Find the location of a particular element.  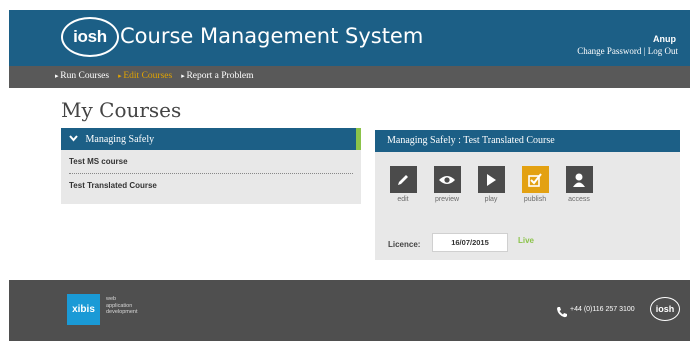

checkbox-icon is located at coordinates (535, 179).